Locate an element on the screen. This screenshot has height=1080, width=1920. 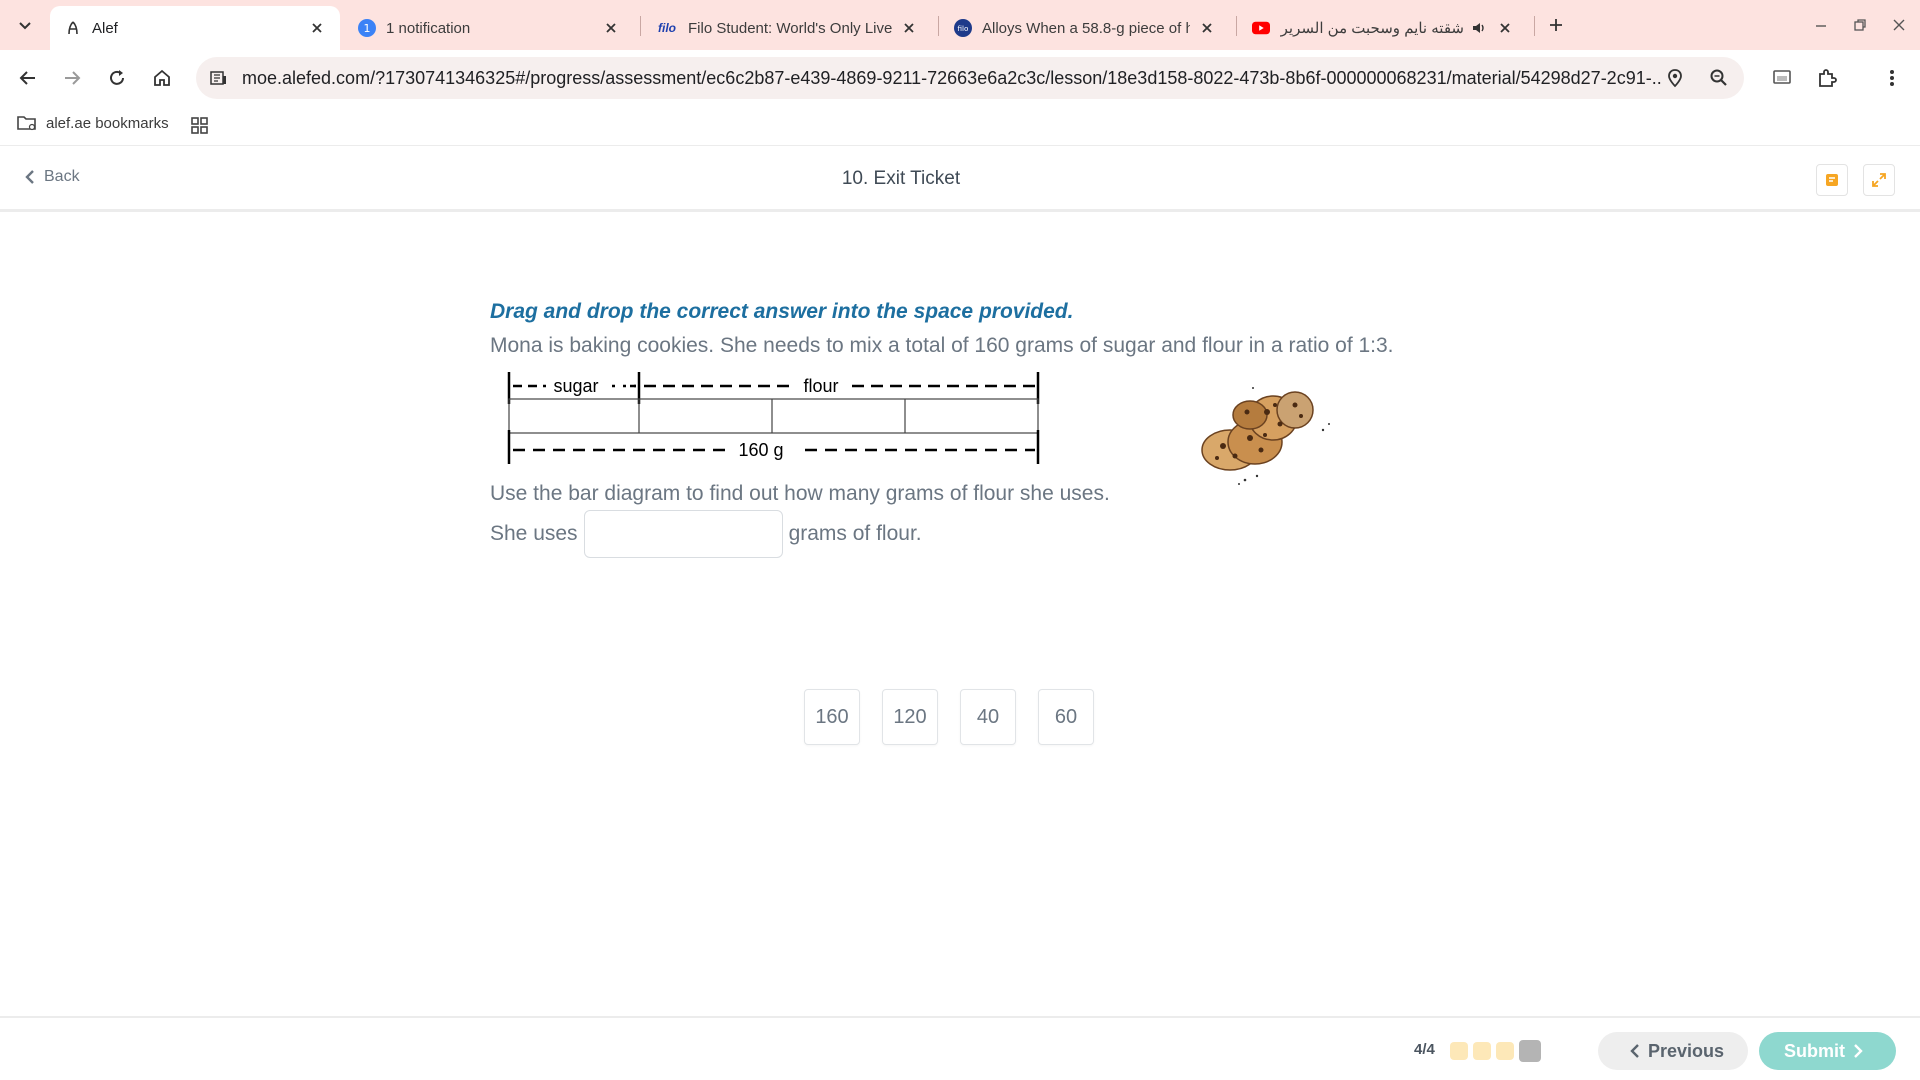
choice-chip-160: 160 is located at coordinates (832, 717).